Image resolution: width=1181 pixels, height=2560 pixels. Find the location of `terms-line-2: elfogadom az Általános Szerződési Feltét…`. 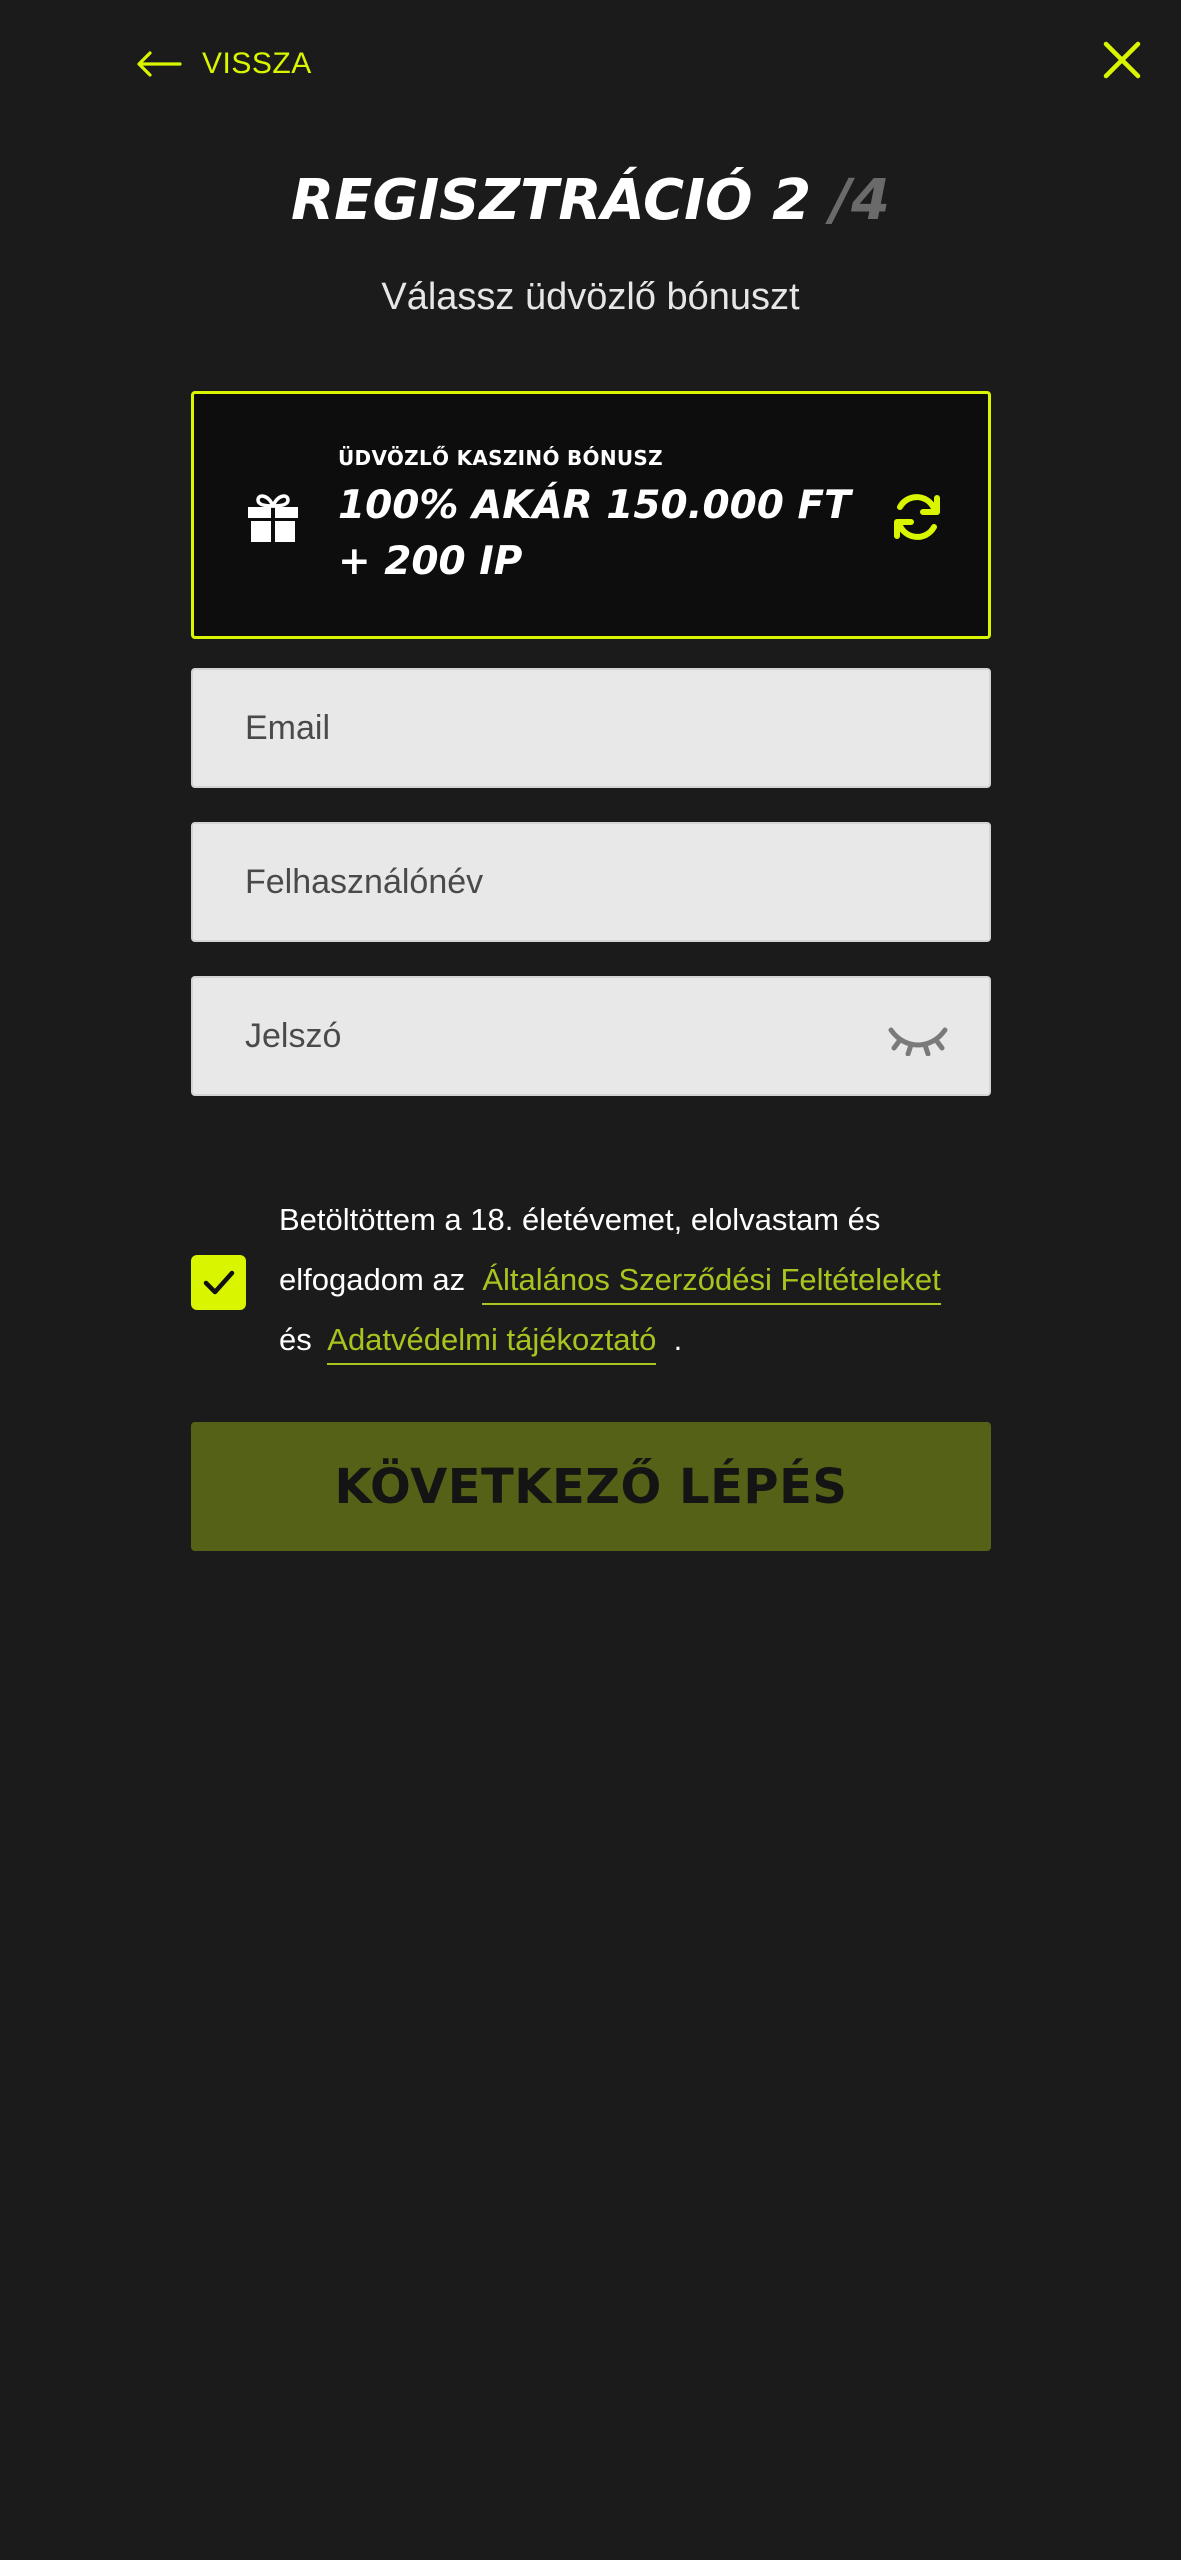

terms-line-2: elfogadom az Általános Szerződési Feltét… is located at coordinates (639, 1286).